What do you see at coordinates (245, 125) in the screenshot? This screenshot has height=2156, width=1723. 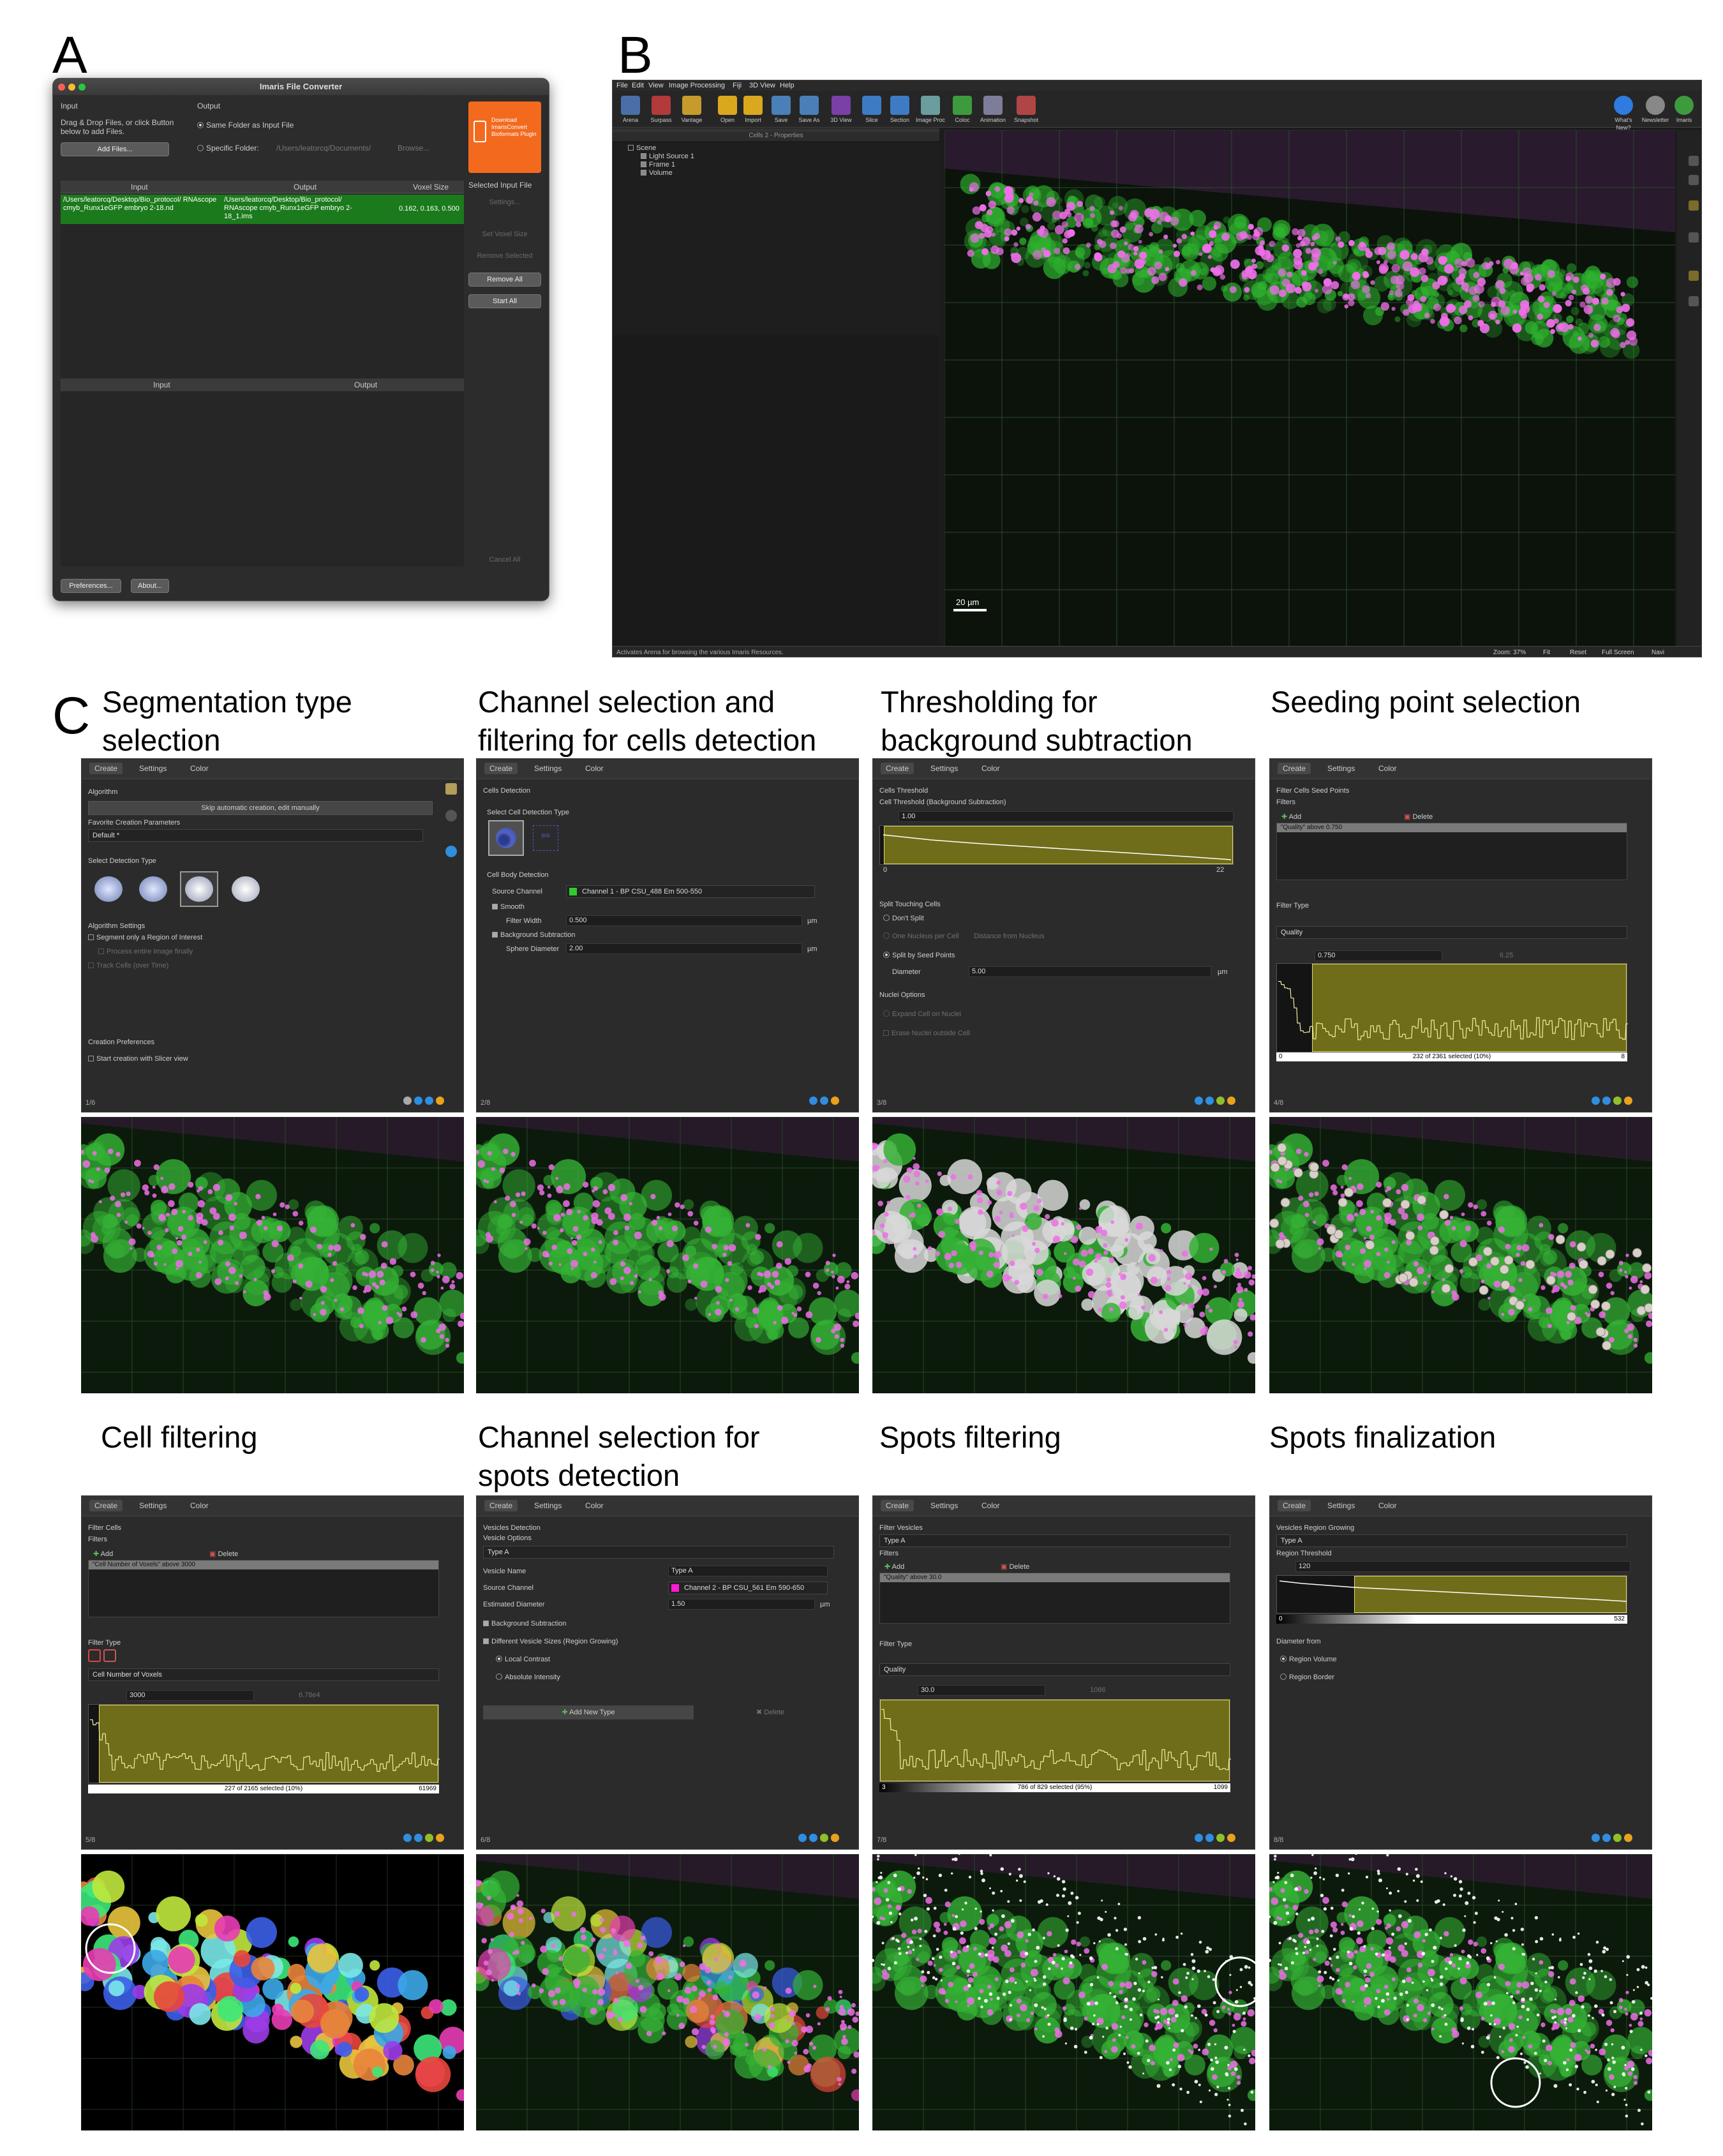 I see `same-folder-radio: Same Folder as Input File` at bounding box center [245, 125].